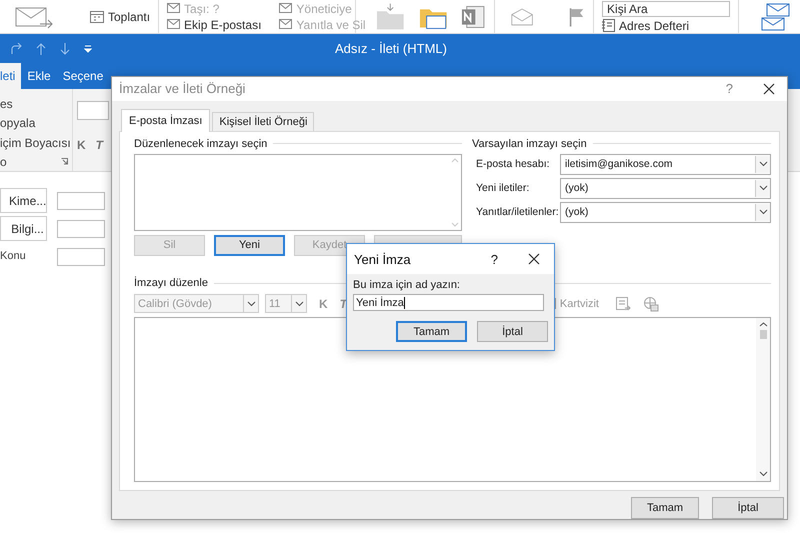 The width and height of the screenshot is (800, 533). What do you see at coordinates (81, 145) in the screenshot?
I see `bold-button: K` at bounding box center [81, 145].